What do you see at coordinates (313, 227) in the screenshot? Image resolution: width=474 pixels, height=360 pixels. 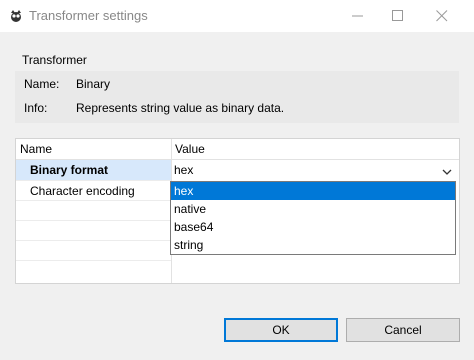 I see `dropdown-option-base64: base64` at bounding box center [313, 227].